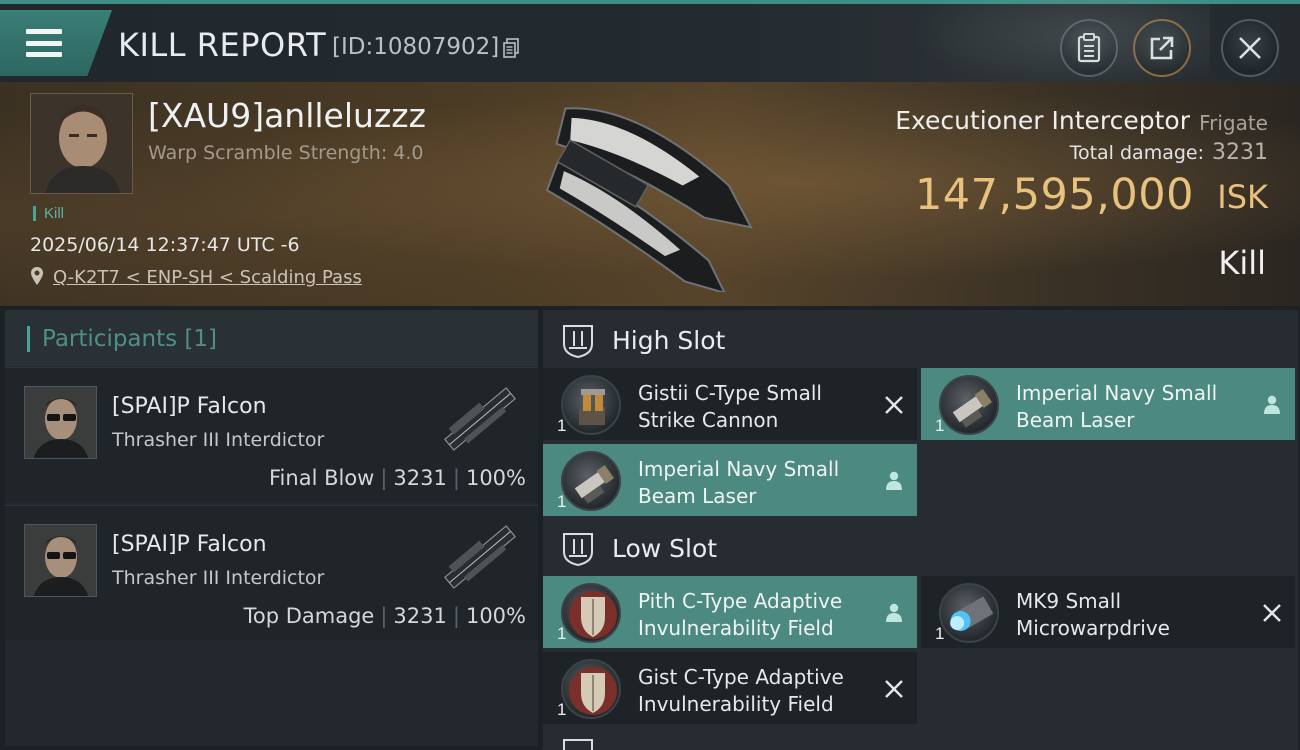 Image resolution: width=1300 pixels, height=750 pixels. I want to click on kill-result: Kill, so click(1242, 263).